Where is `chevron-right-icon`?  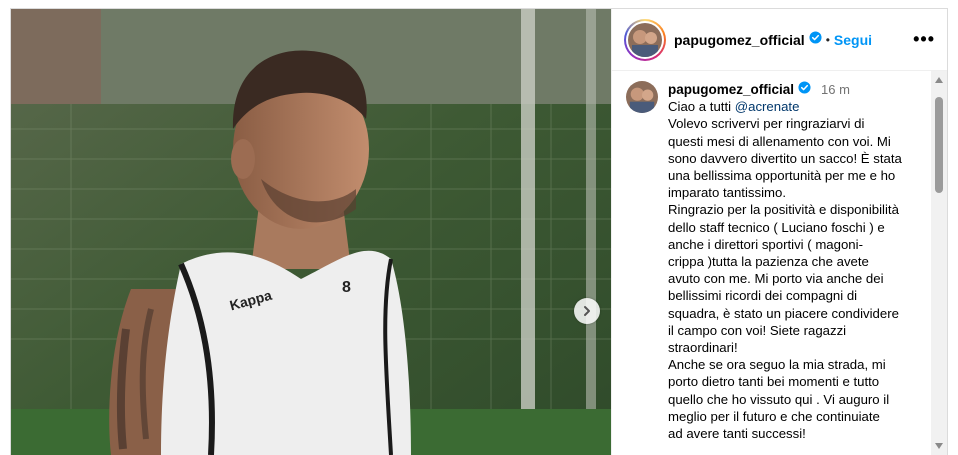
chevron-right-icon is located at coordinates (587, 311).